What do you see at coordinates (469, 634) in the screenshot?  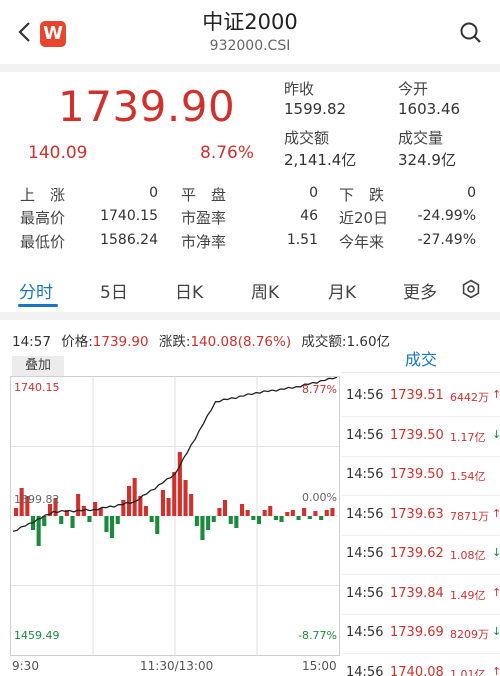 I see `trade-volume: 8209万` at bounding box center [469, 634].